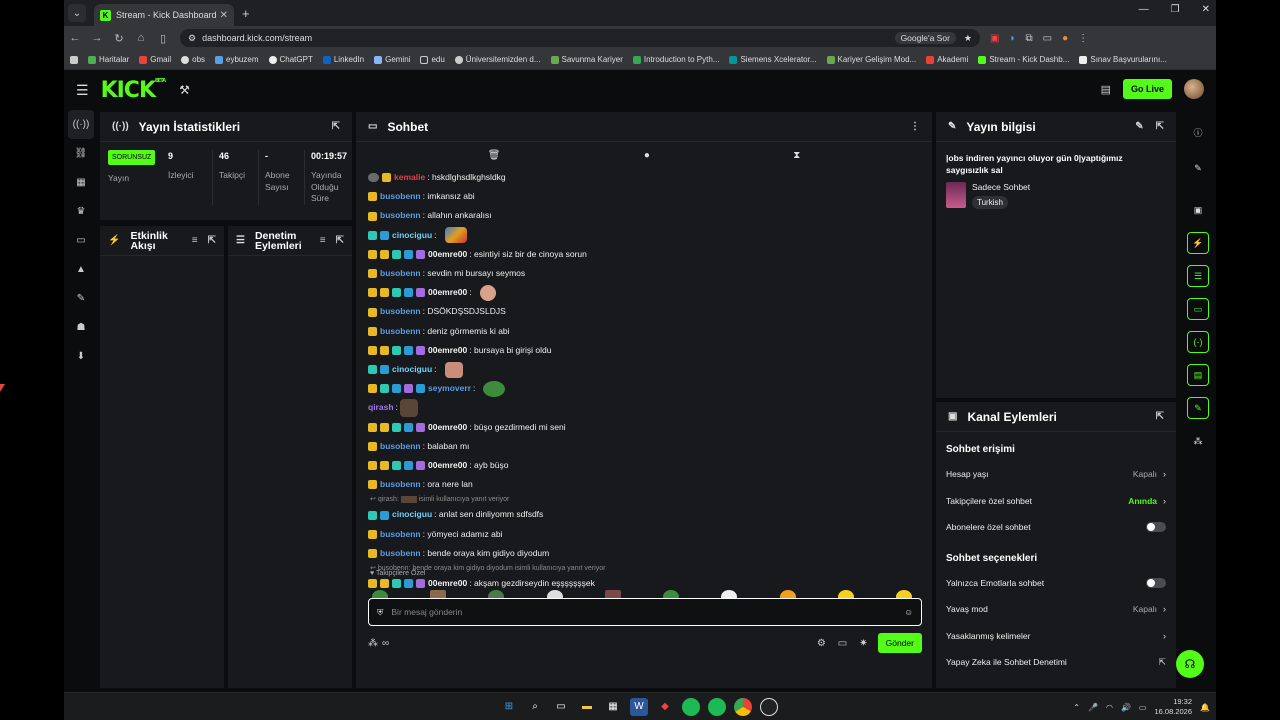 The height and width of the screenshot is (720, 1280). I want to click on avatar, so click(1194, 89).